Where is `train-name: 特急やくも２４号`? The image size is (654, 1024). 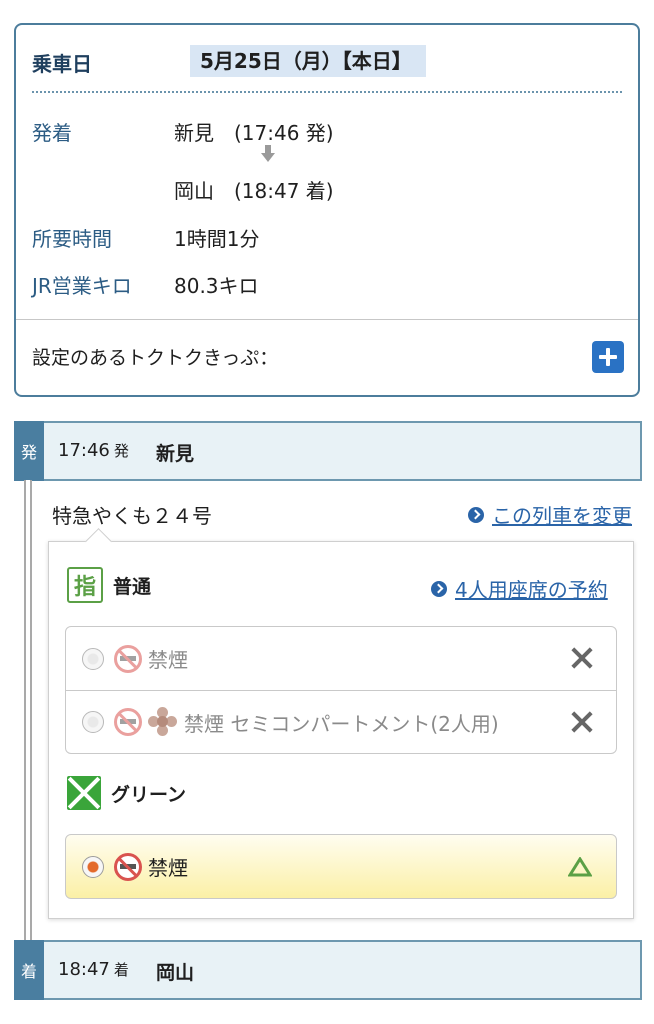
train-name: 特急やくも２４号 is located at coordinates (132, 516).